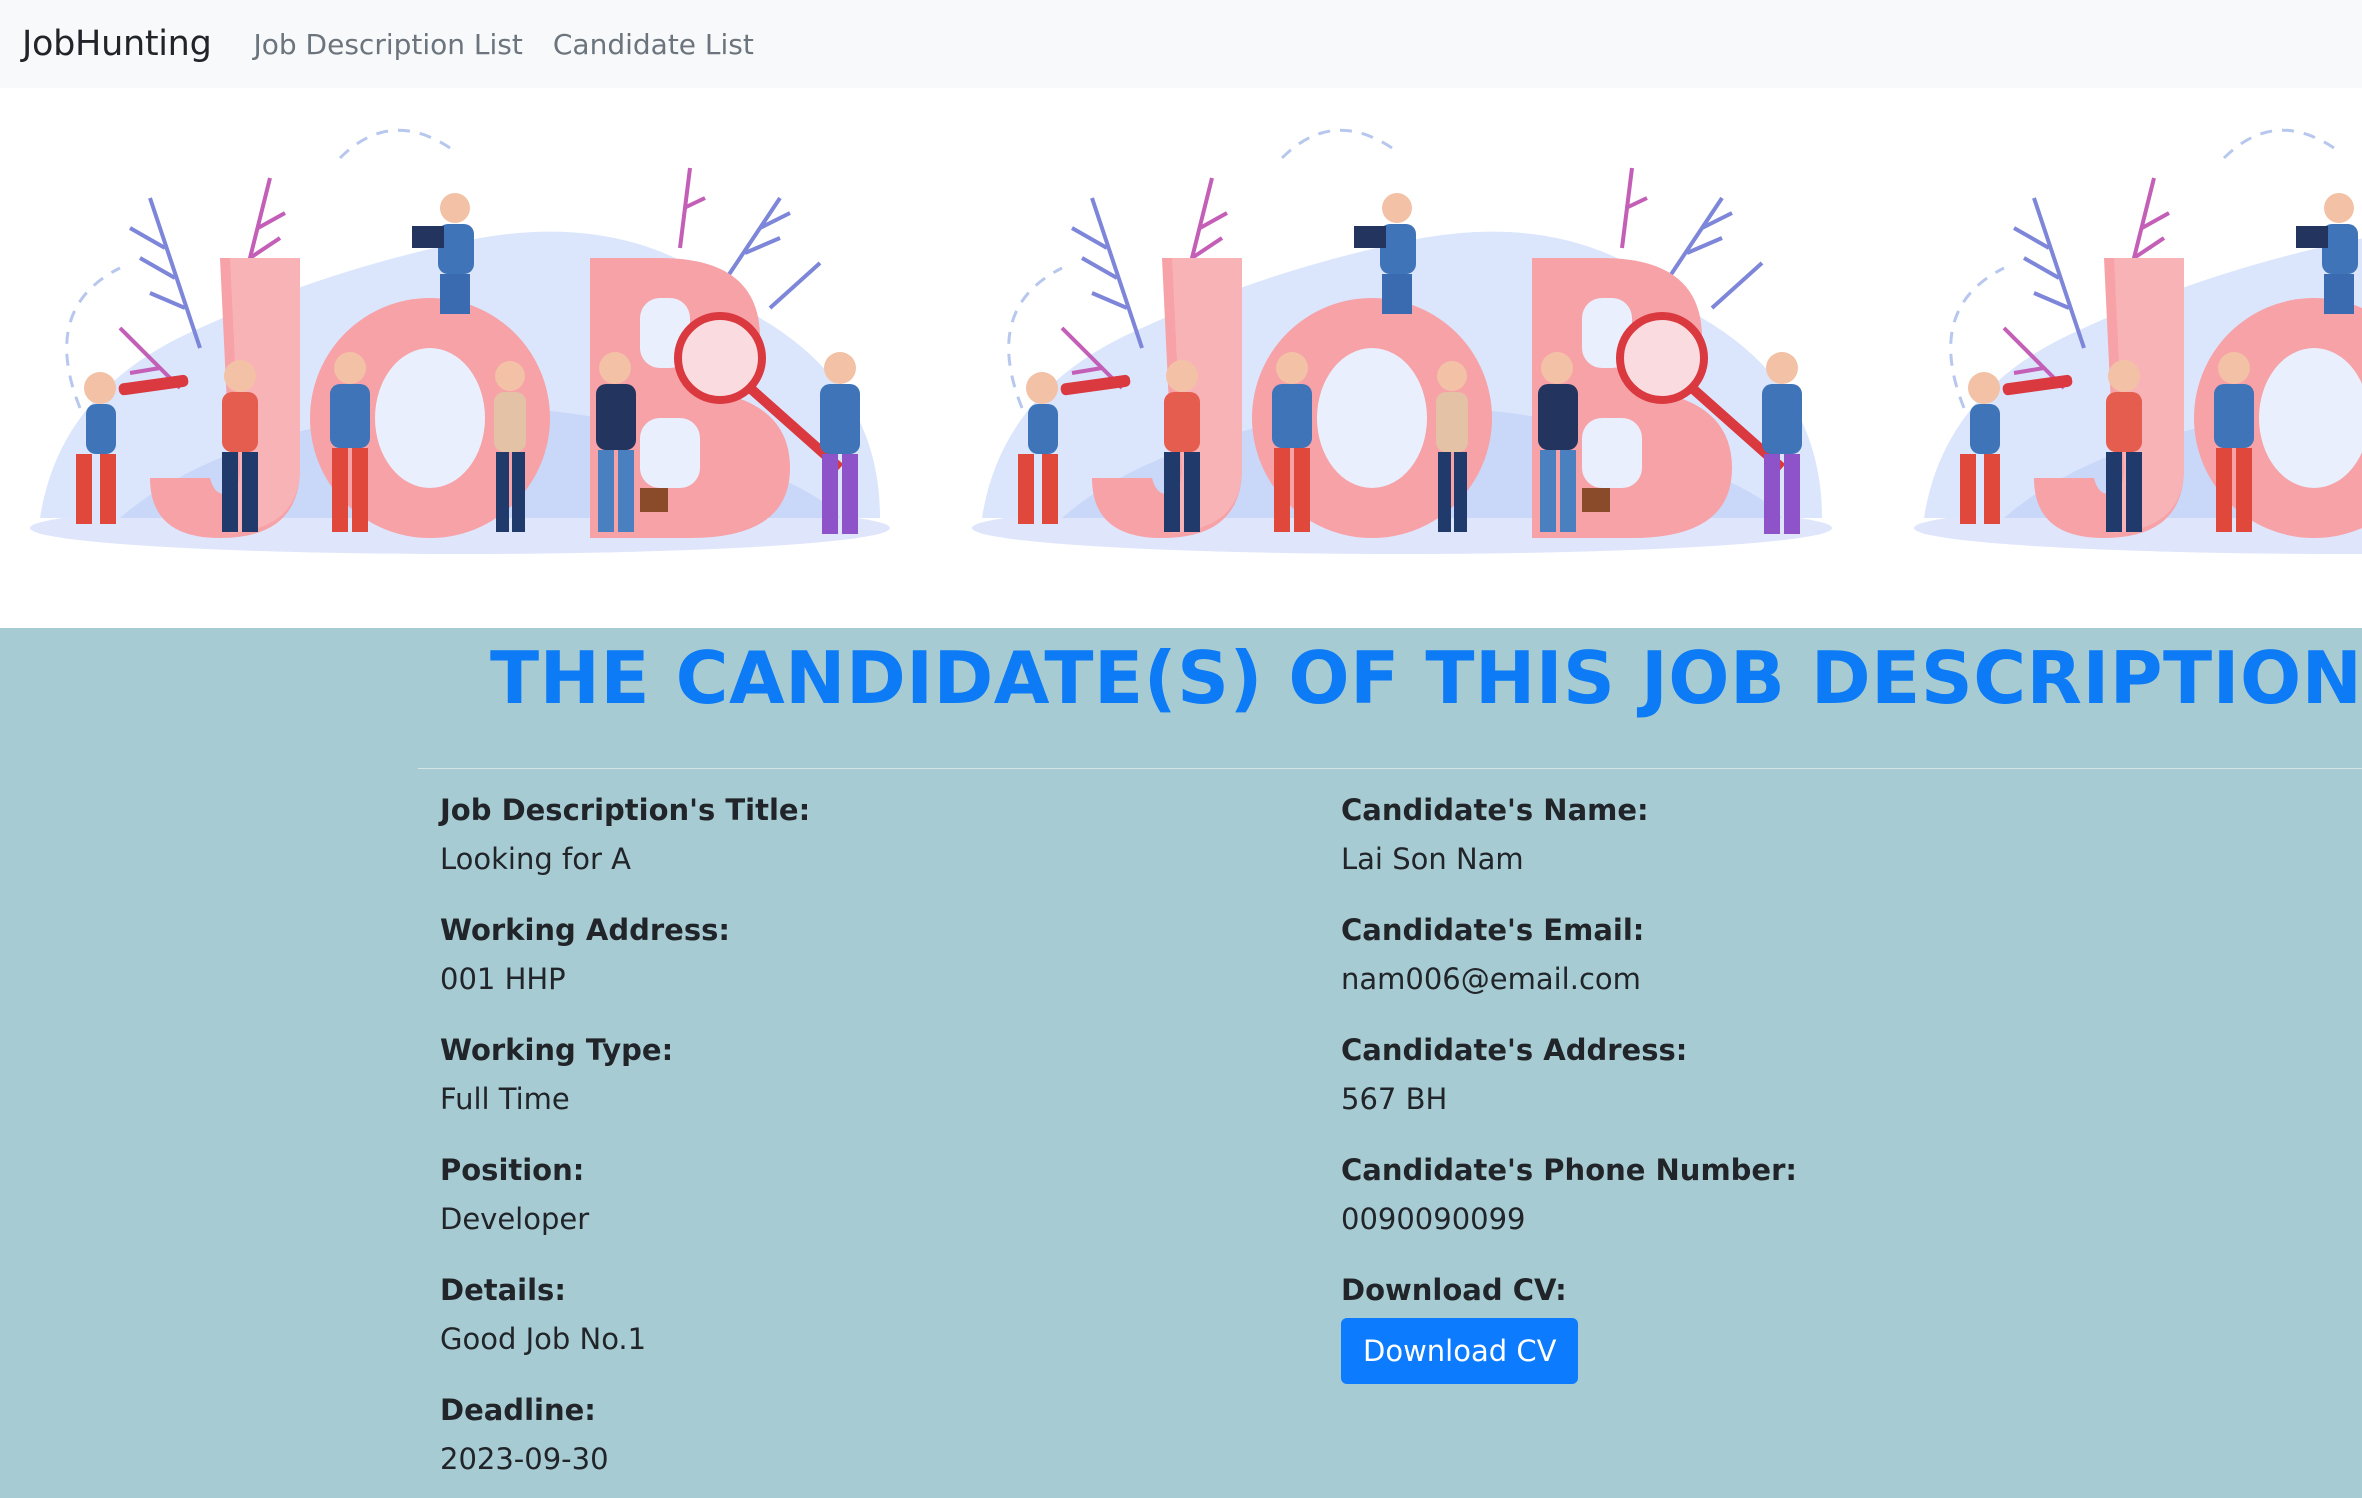 The image size is (2362, 1498). Describe the element at coordinates (557, 1050) in the screenshot. I see `working-type-label: Working Type:` at that location.